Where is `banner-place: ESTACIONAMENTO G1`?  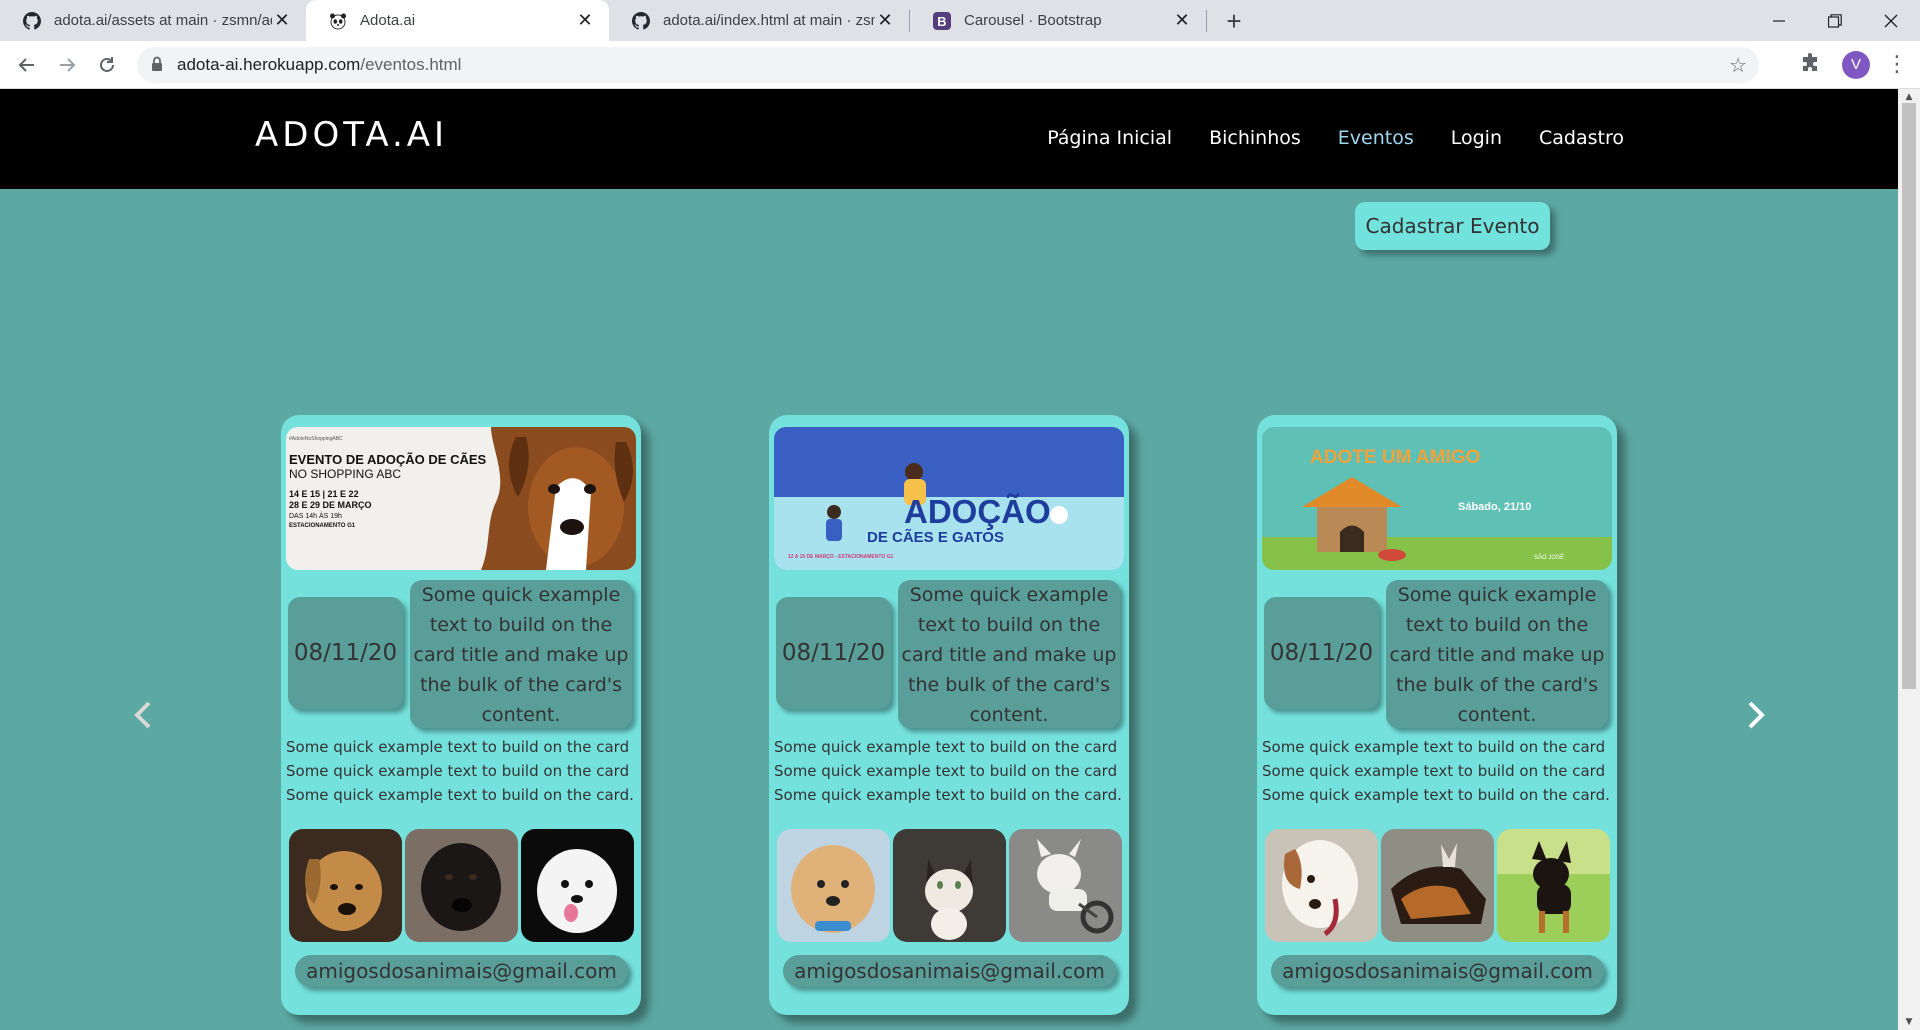 banner-place: ESTACIONAMENTO G1 is located at coordinates (322, 526).